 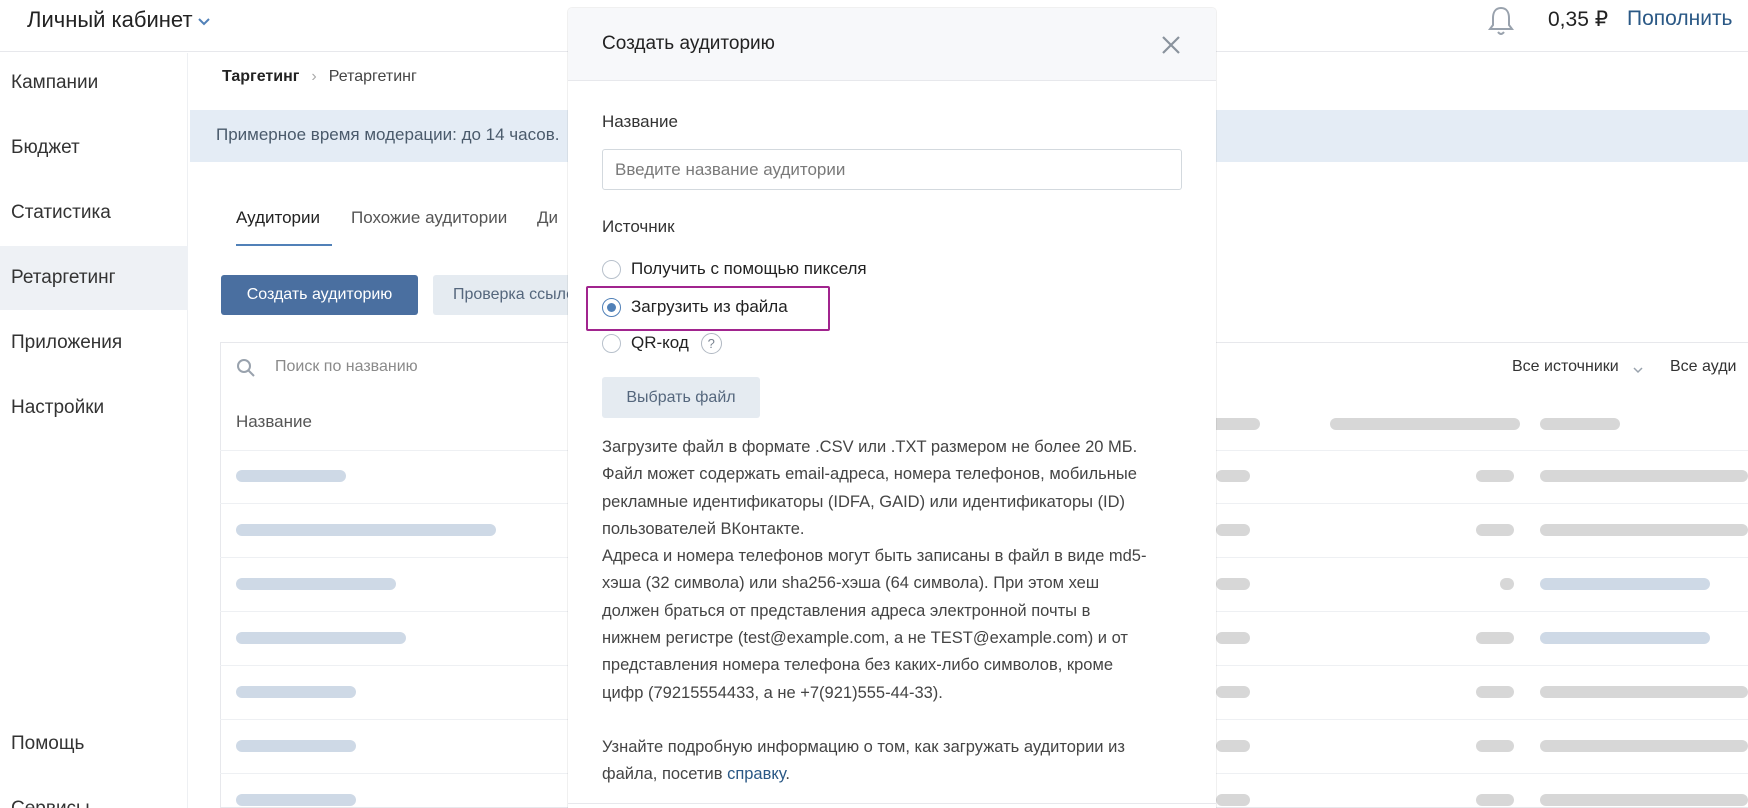 I want to click on search-input: Поиск по названию, so click(x=346, y=367).